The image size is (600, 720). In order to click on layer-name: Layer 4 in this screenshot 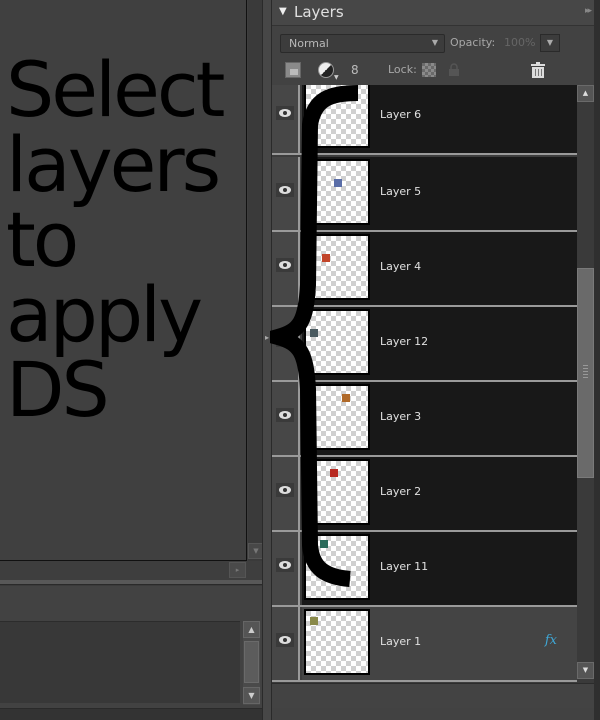, I will do `click(401, 266)`.